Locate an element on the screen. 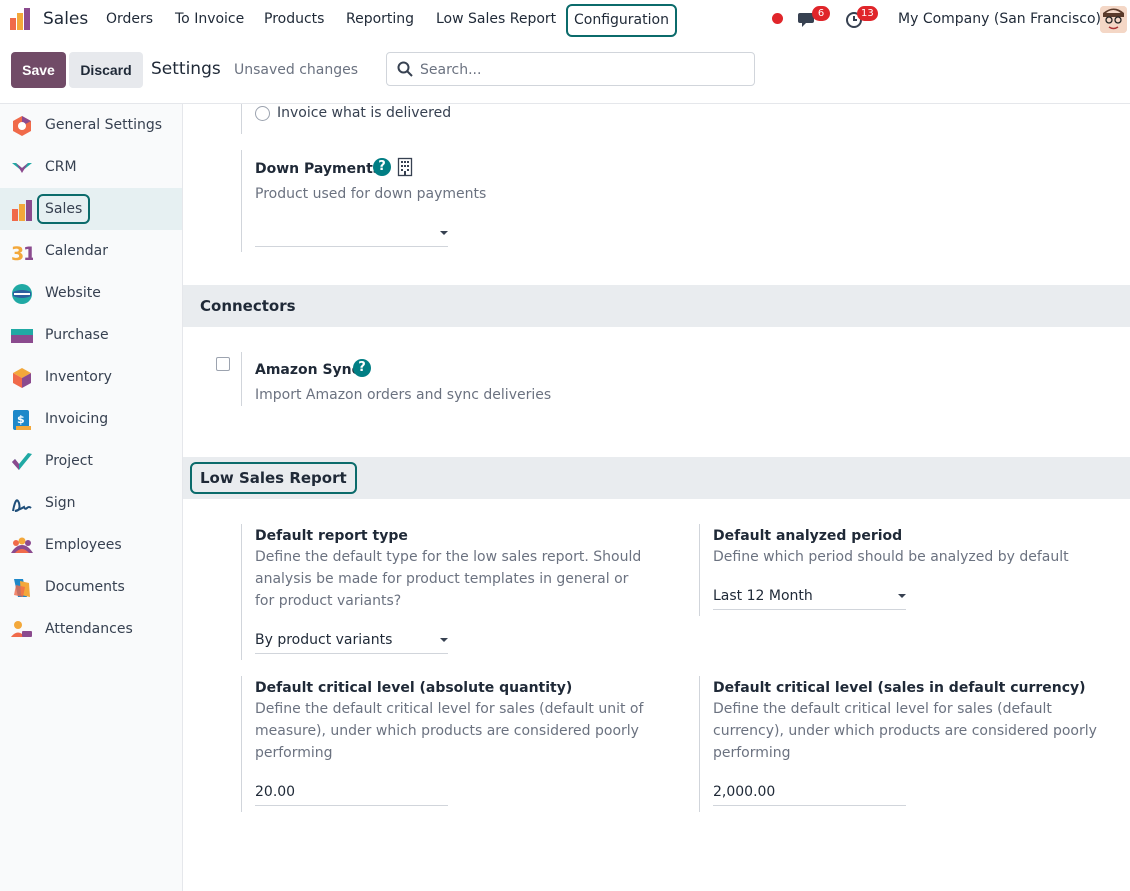  page-title: Settings is located at coordinates (186, 69).